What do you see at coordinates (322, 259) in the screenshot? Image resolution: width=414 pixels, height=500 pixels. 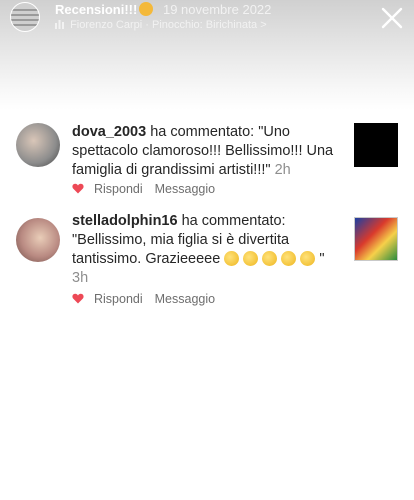 I see `comment-body-end: "` at bounding box center [322, 259].